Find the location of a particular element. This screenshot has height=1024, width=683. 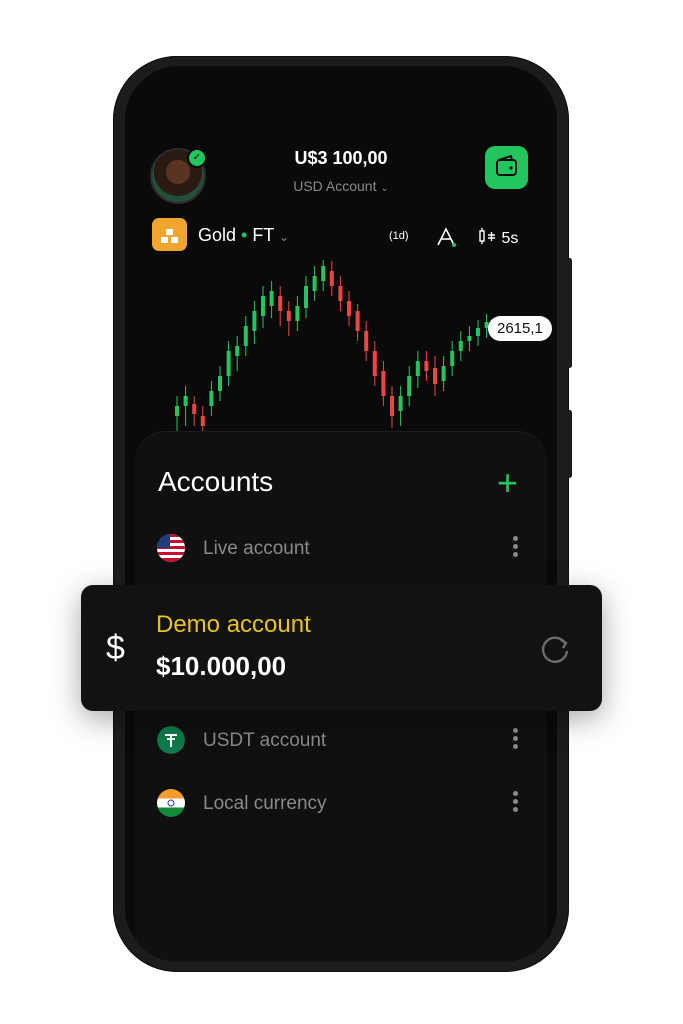

candlestick-chart is located at coordinates (341, 346).